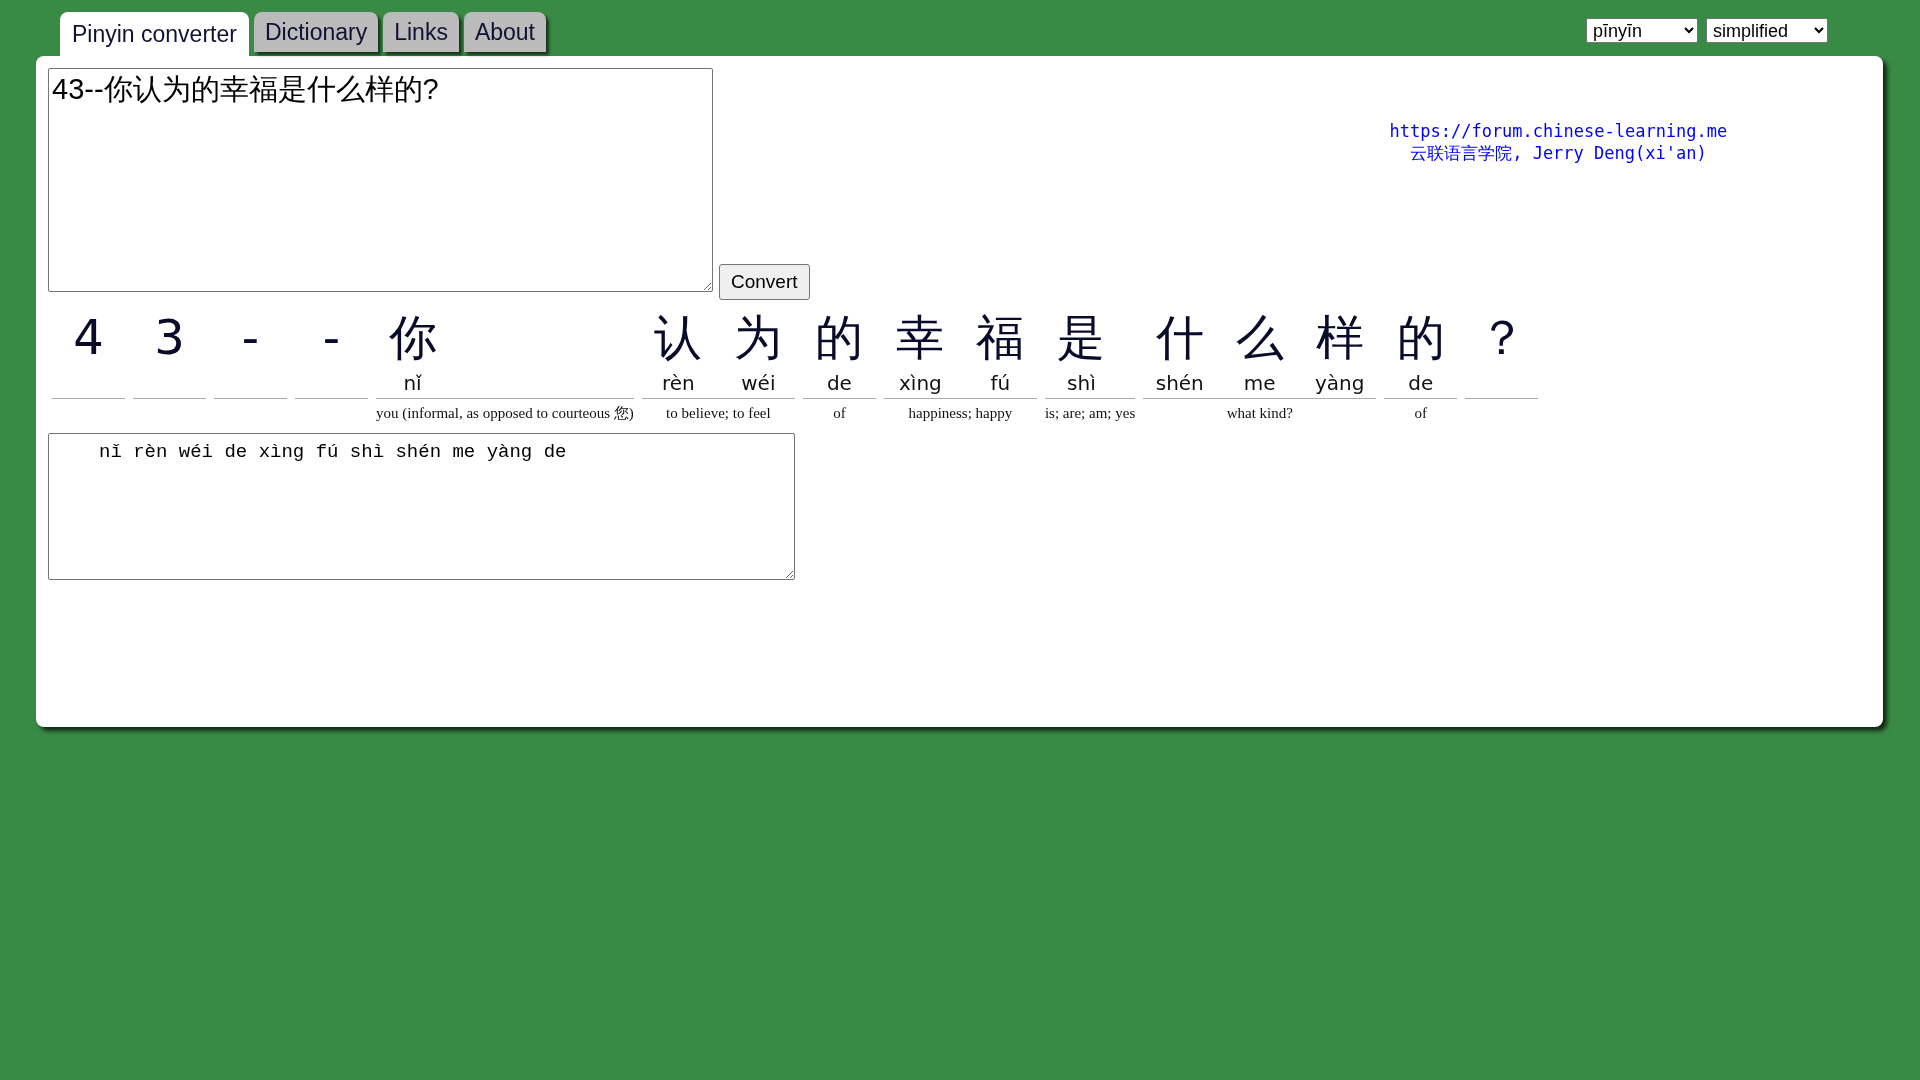 The image size is (1920, 1080). Describe the element at coordinates (1179, 337) in the screenshot. I see `hanzi-character: 什` at that location.